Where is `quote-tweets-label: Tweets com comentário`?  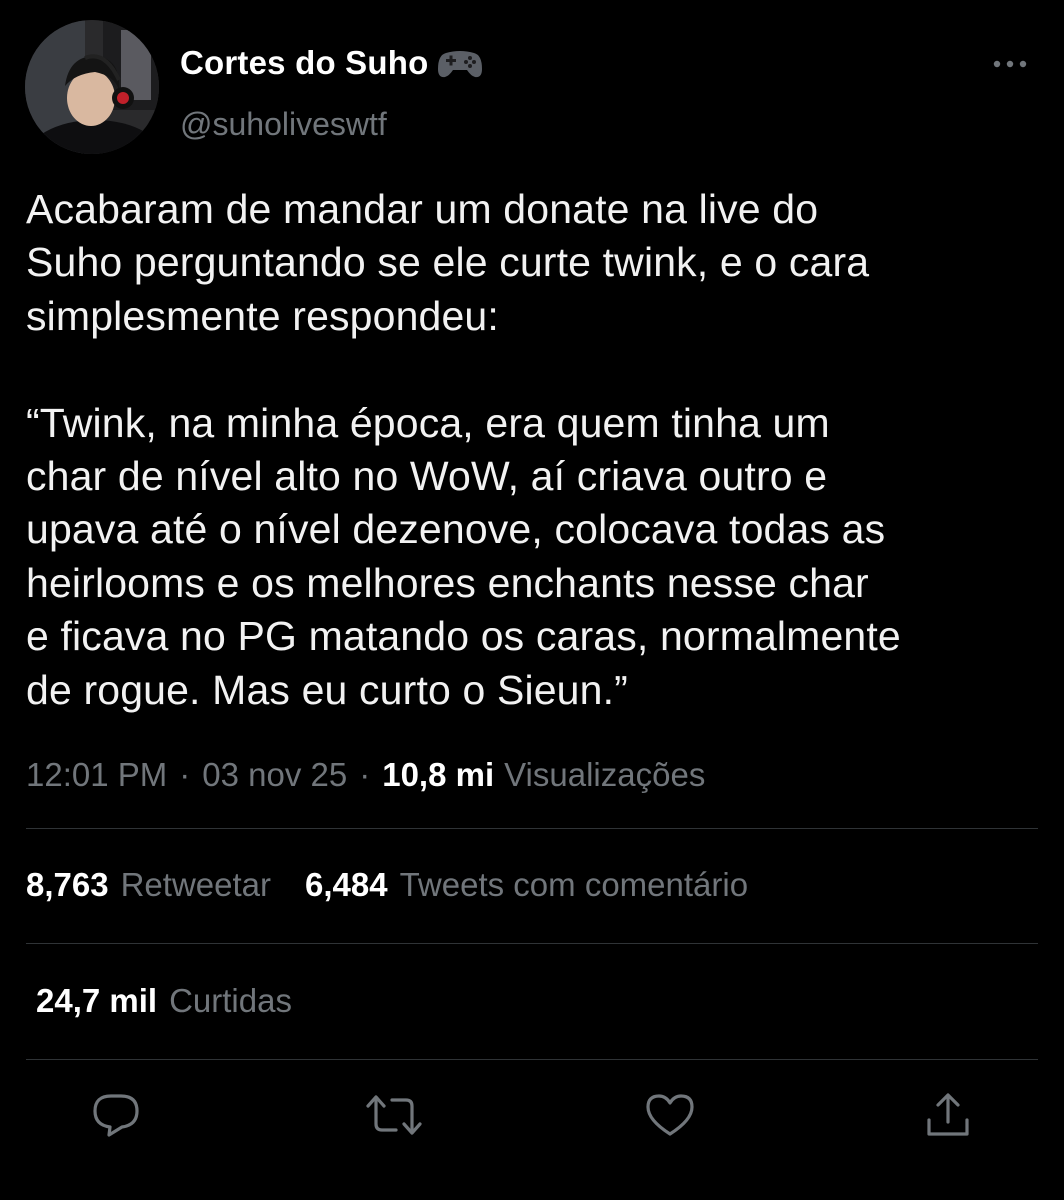 quote-tweets-label: Tweets com comentário is located at coordinates (574, 884).